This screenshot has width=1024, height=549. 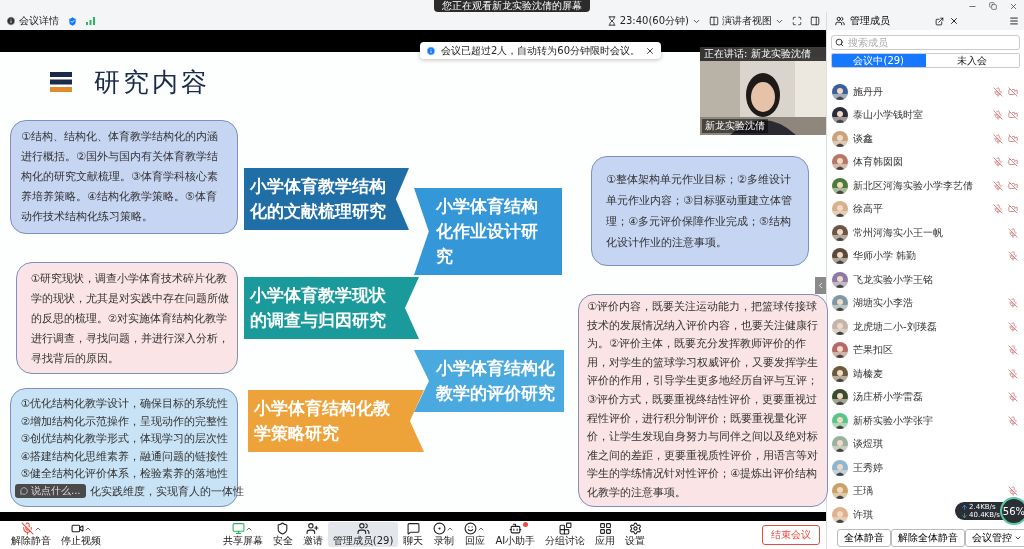 I want to click on download-icon, so click(x=964, y=515).